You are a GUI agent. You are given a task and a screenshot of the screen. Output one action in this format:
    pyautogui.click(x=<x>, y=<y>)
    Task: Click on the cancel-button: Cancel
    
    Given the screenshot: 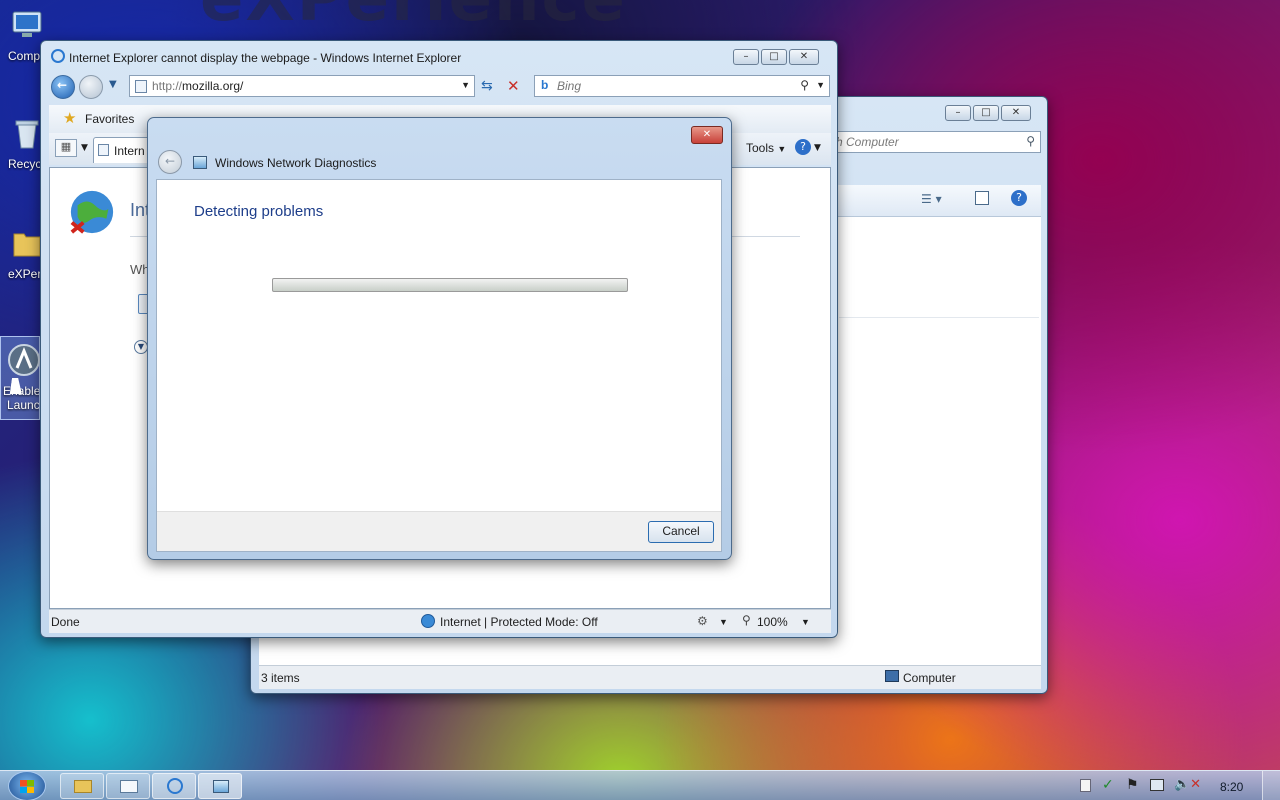 What is the action you would take?
    pyautogui.click(x=681, y=532)
    